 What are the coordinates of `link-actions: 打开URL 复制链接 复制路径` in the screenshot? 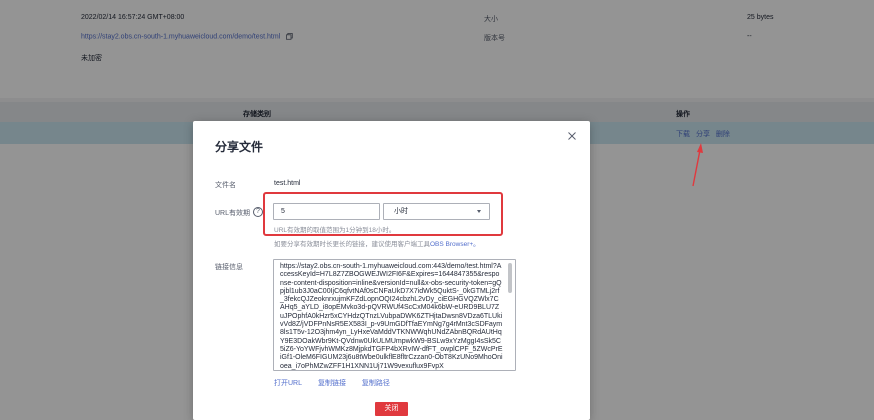 It's located at (339, 383).